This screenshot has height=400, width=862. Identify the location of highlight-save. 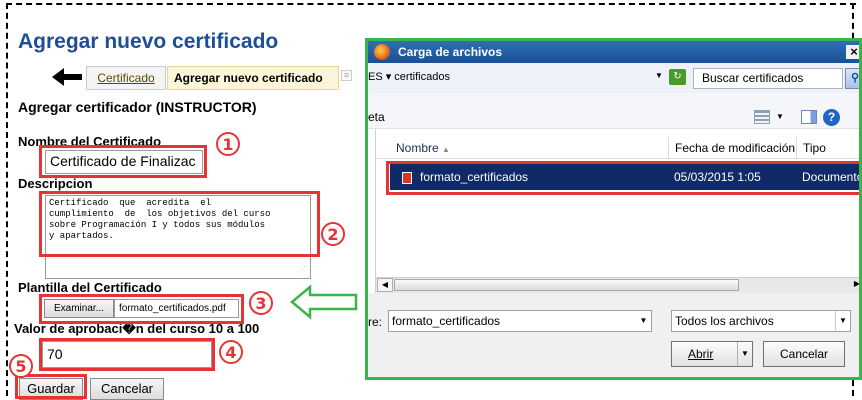
(51, 386).